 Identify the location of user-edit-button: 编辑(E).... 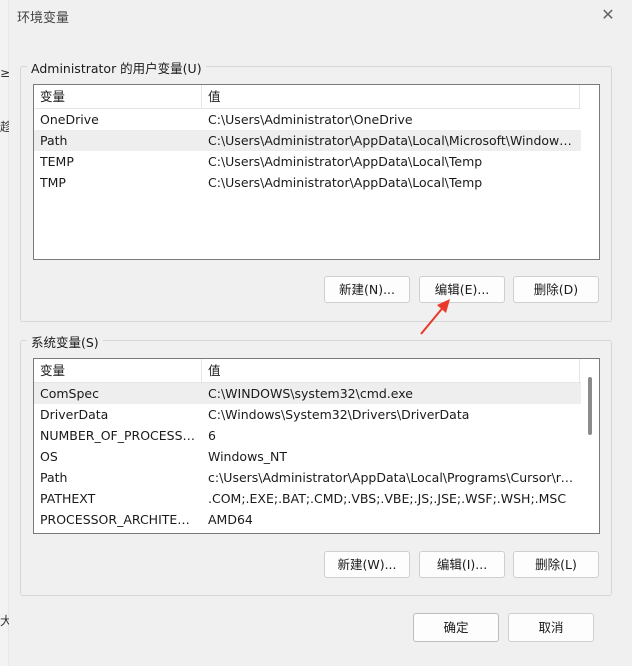
(462, 289).